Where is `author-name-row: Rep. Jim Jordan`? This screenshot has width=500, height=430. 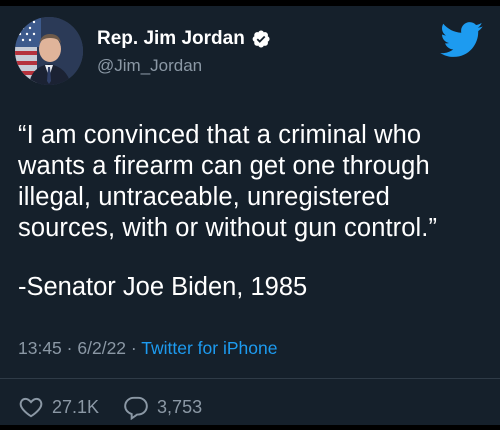
author-name-row: Rep. Jim Jordan is located at coordinates (184, 39).